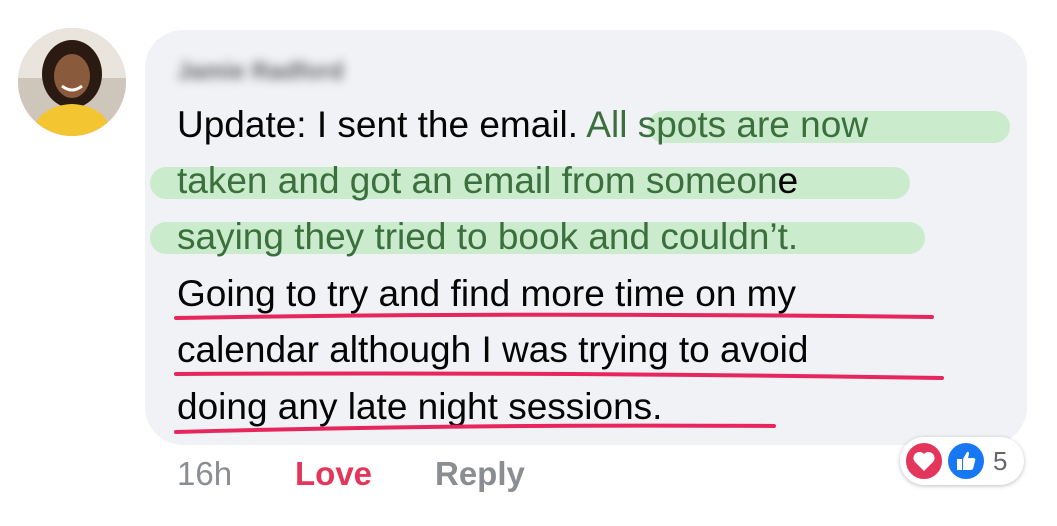  Describe the element at coordinates (924, 461) in the screenshot. I see `heart-icon` at that location.